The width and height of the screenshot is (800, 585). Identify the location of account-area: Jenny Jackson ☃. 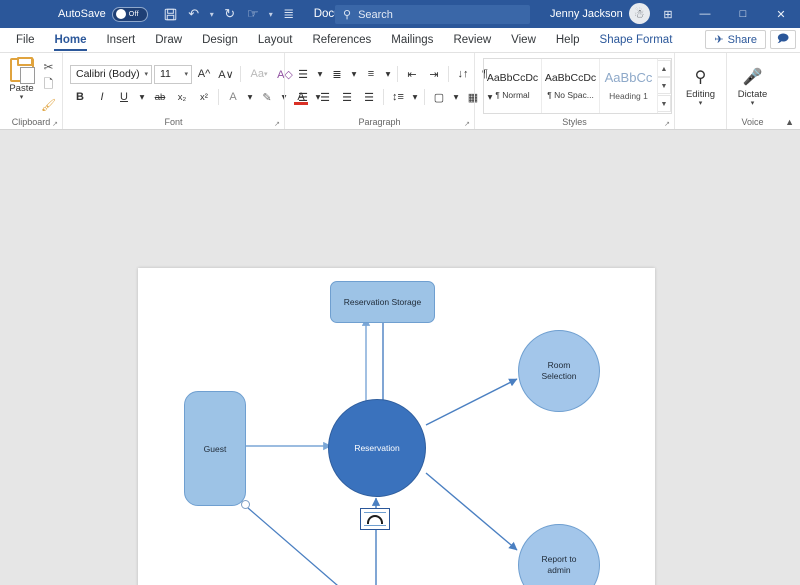
(600, 13).